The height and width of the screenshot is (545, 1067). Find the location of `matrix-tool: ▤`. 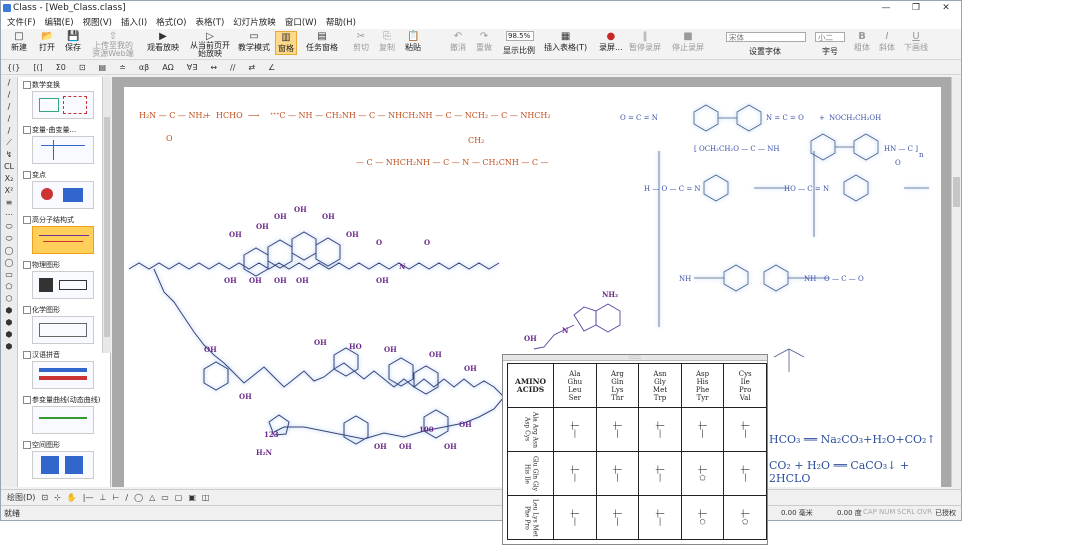

matrix-tool: ▤ is located at coordinates (103, 67).